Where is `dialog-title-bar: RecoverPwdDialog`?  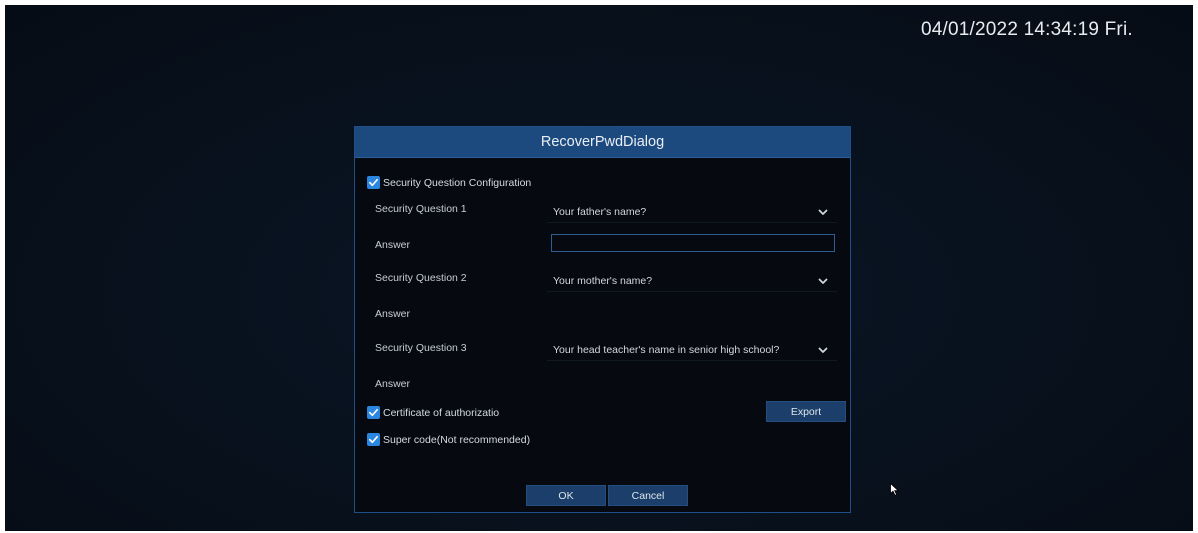
dialog-title-bar: RecoverPwdDialog is located at coordinates (602, 142).